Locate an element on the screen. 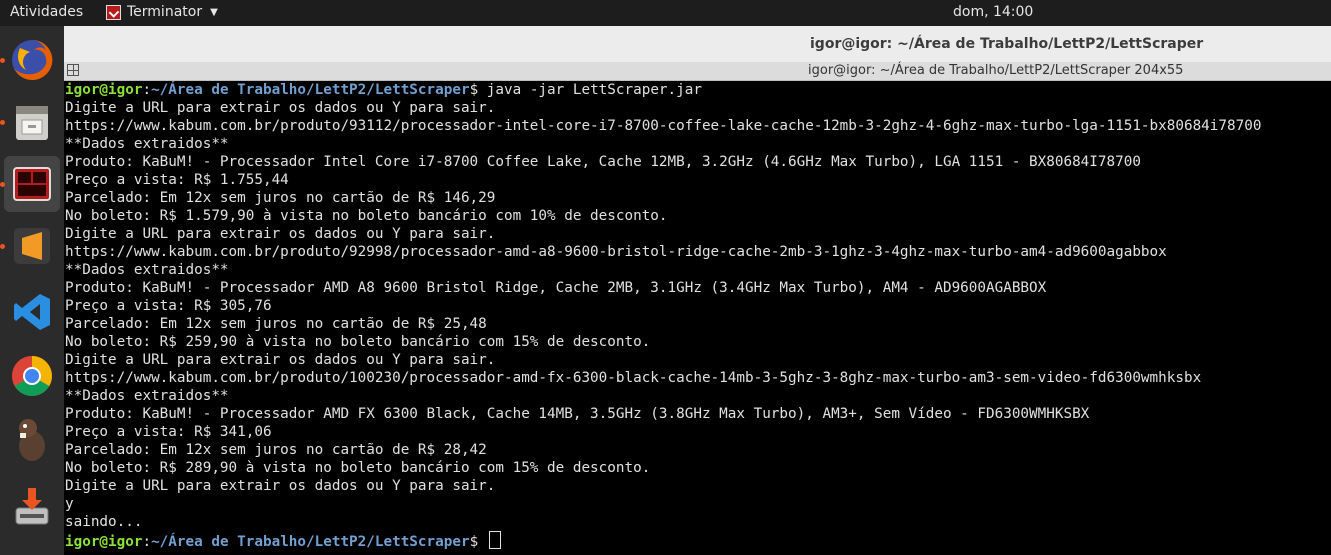 This screenshot has width=1331, height=555. dock-item-beaver is located at coordinates (32, 440).